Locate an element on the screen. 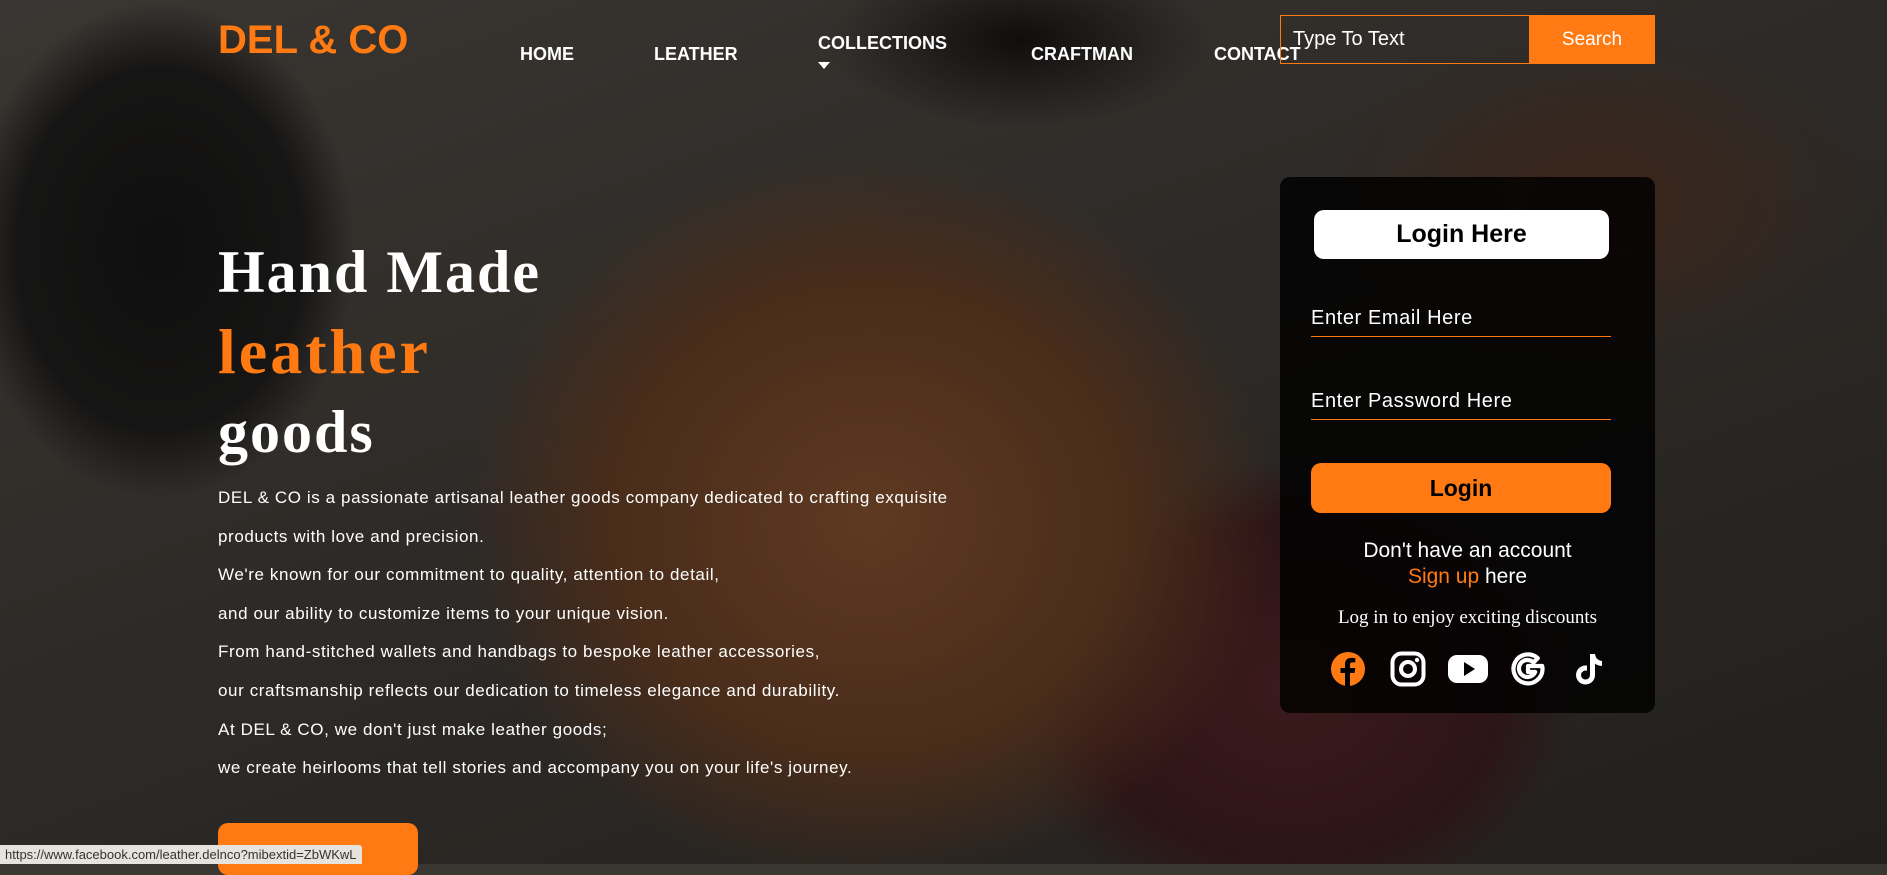 This screenshot has height=875, width=1887. hero-title-line2: leather is located at coordinates (324, 351).